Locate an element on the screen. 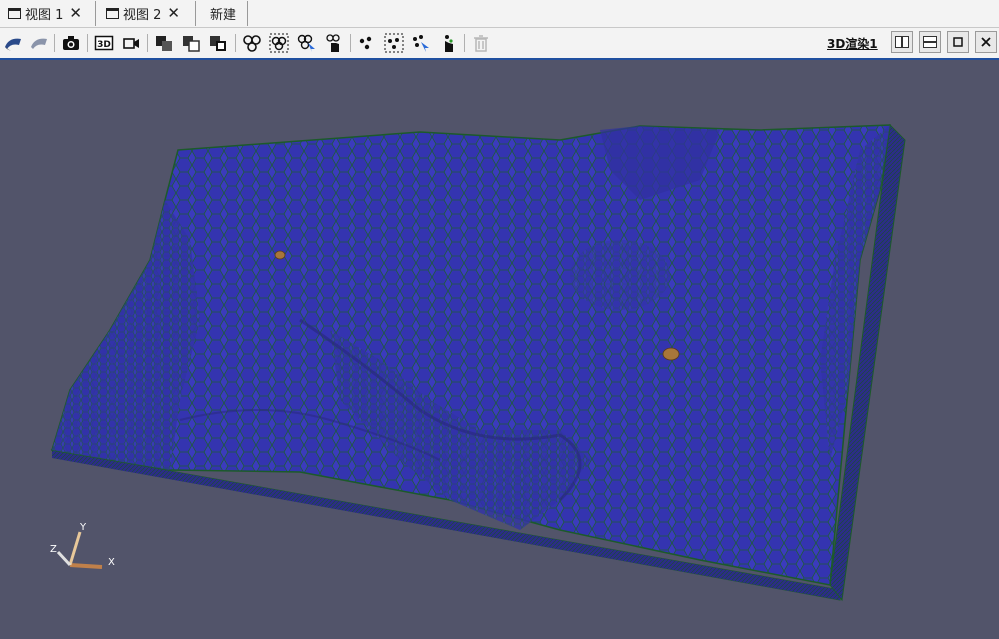 The height and width of the screenshot is (639, 999). tab-bar: 视图 1 ✕ 视图 2 ✕ 新建 is located at coordinates (499, 14).